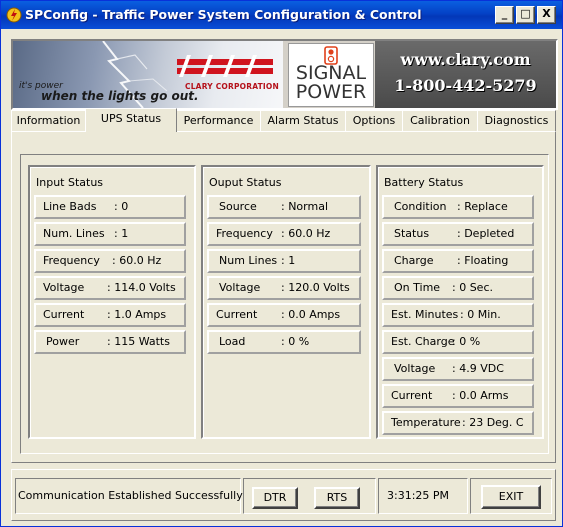 The height and width of the screenshot is (527, 563). What do you see at coordinates (237, 314) in the screenshot?
I see `output-label: Current` at bounding box center [237, 314].